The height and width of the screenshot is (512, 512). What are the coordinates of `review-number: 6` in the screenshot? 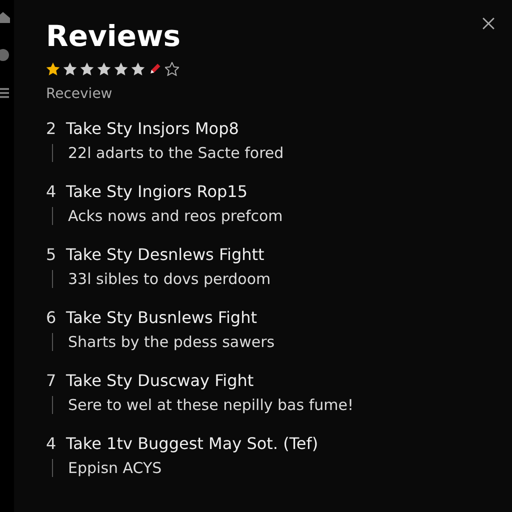 It's located at (51, 317).